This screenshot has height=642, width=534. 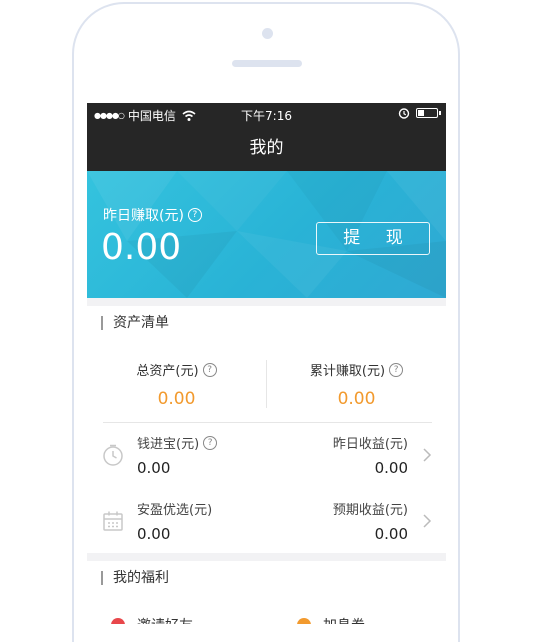 What do you see at coordinates (267, 33) in the screenshot?
I see `camera-dot` at bounding box center [267, 33].